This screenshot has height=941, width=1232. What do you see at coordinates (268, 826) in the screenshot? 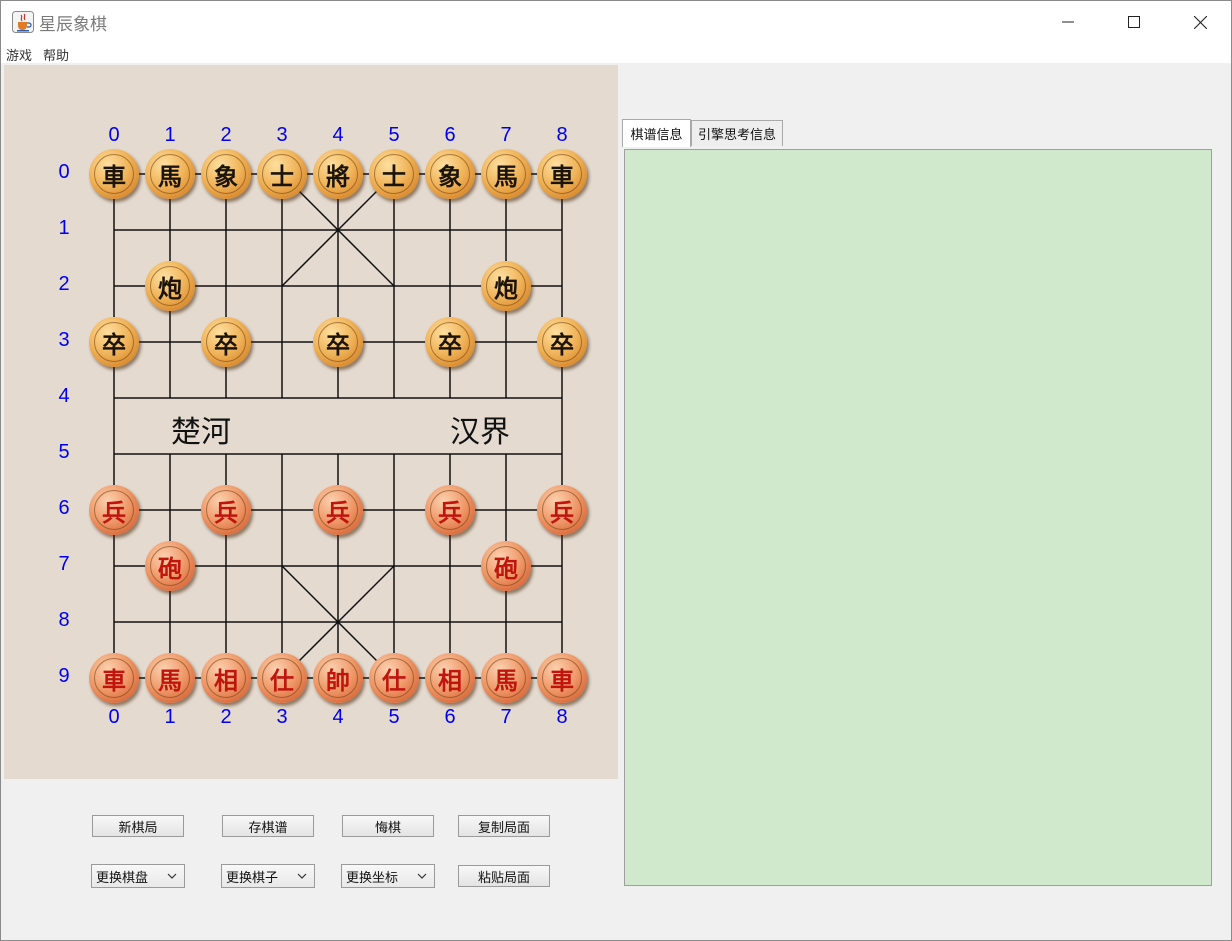
I see `save-record-button: 存棋谱` at bounding box center [268, 826].